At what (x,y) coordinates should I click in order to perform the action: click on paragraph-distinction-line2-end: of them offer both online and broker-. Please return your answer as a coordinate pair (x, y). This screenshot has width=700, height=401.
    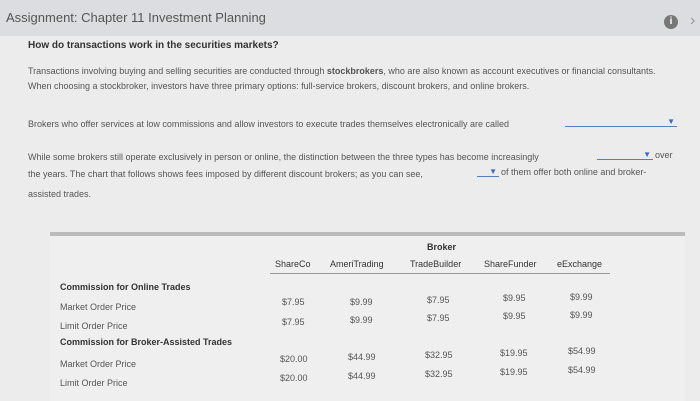
    Looking at the image, I should click on (574, 172).